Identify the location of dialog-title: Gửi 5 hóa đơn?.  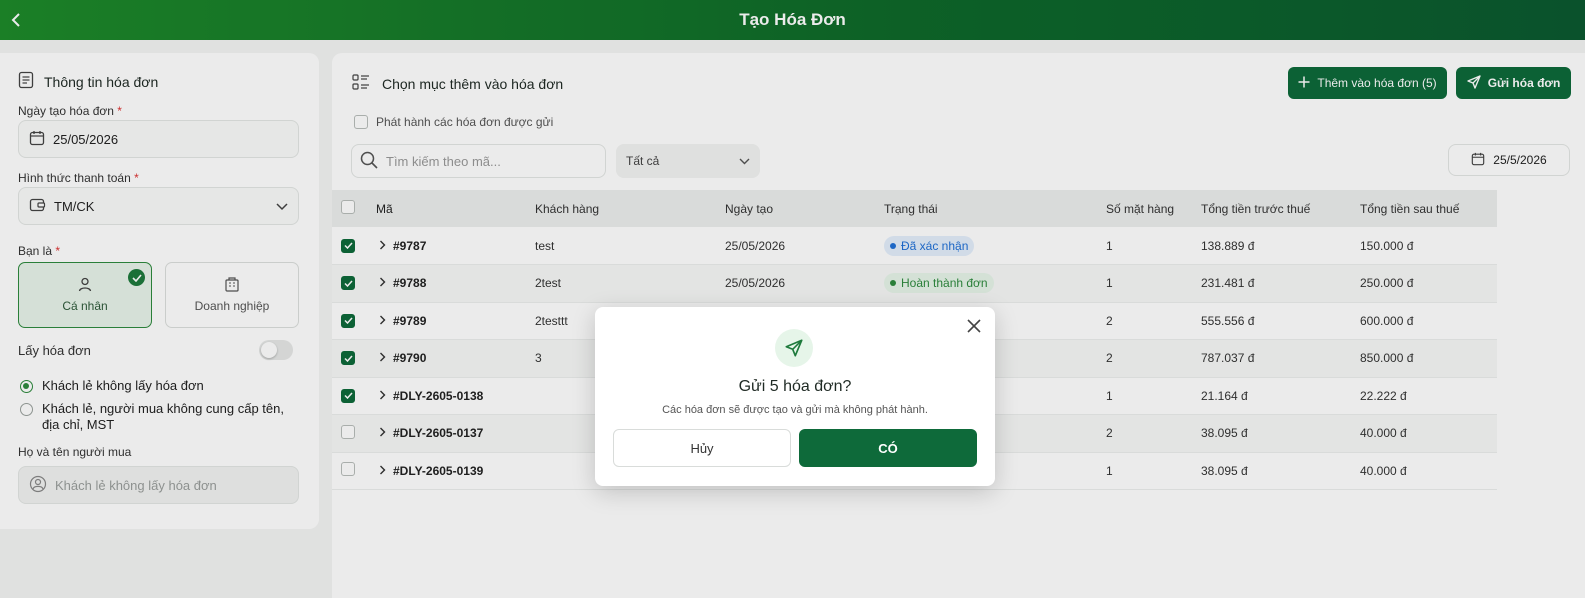
(795, 386).